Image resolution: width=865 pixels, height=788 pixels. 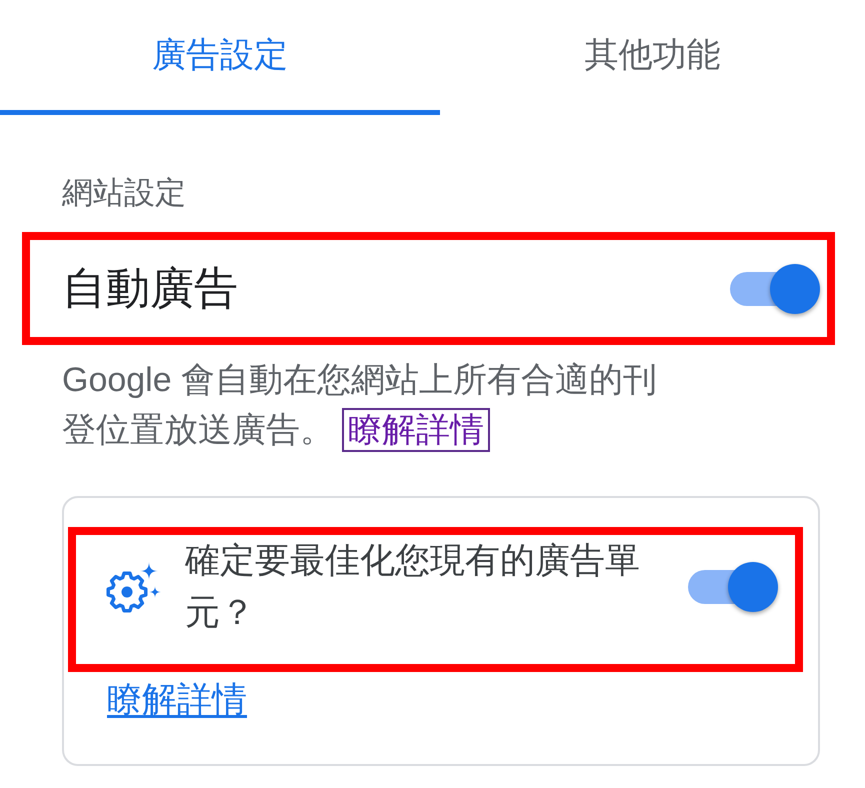 I want to click on tab: 其他功能, so click(x=652, y=57).